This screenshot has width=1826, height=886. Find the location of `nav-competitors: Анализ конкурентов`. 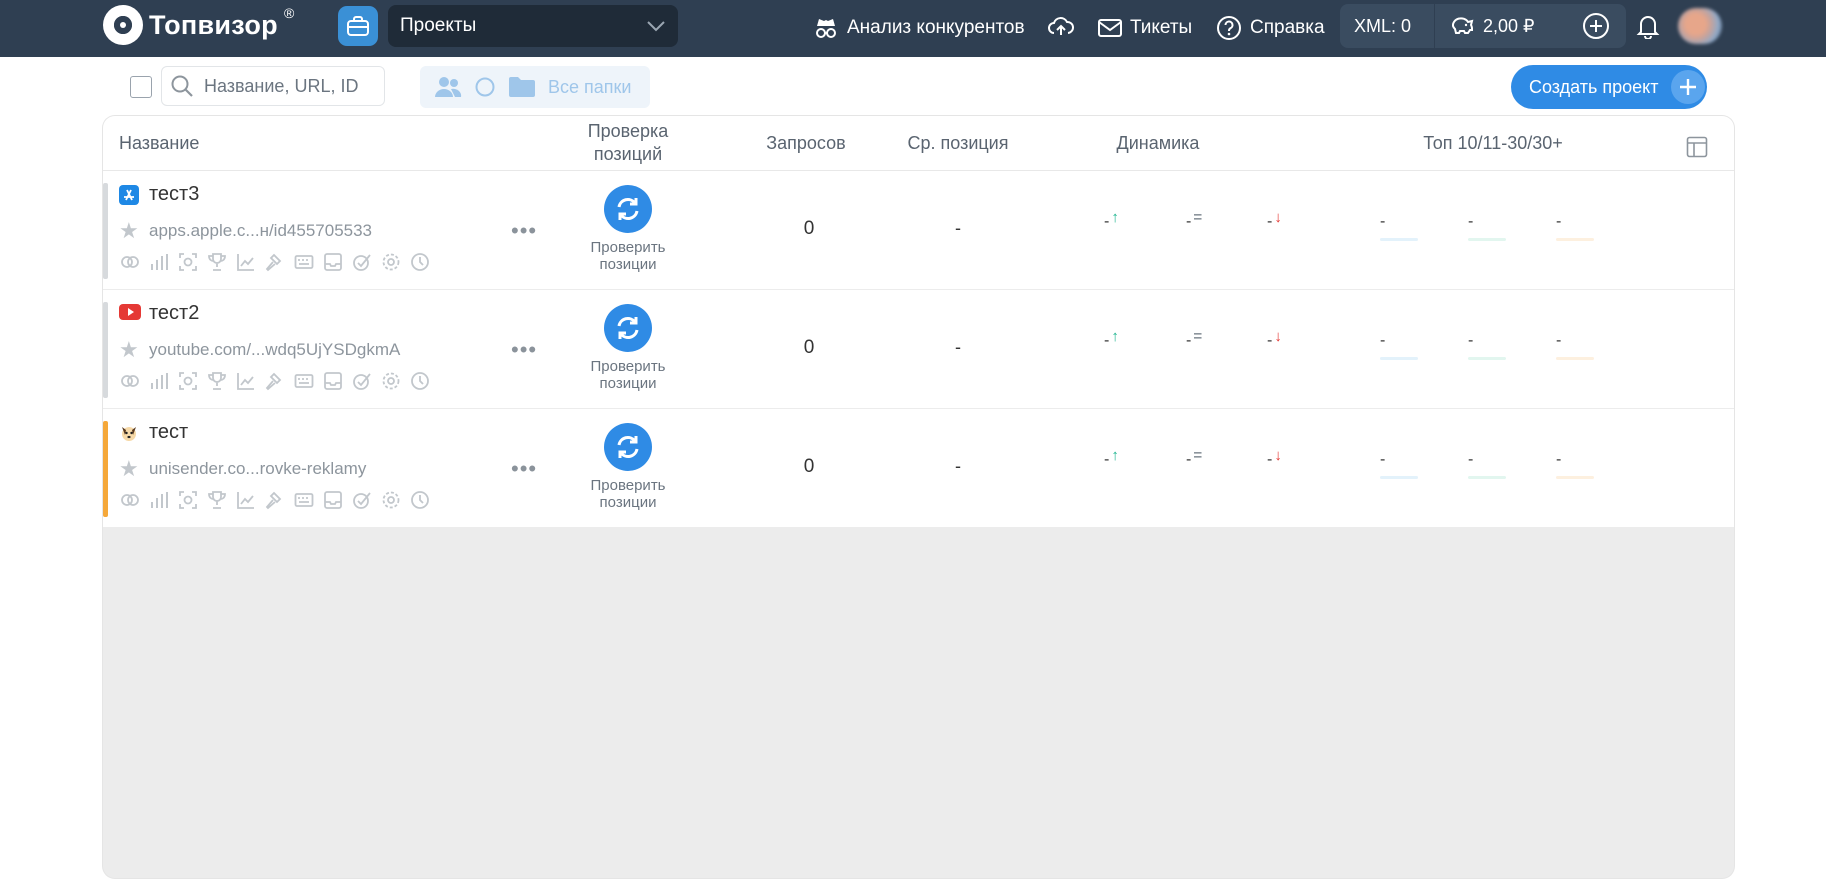

nav-competitors: Анализ конкурентов is located at coordinates (919, 28).